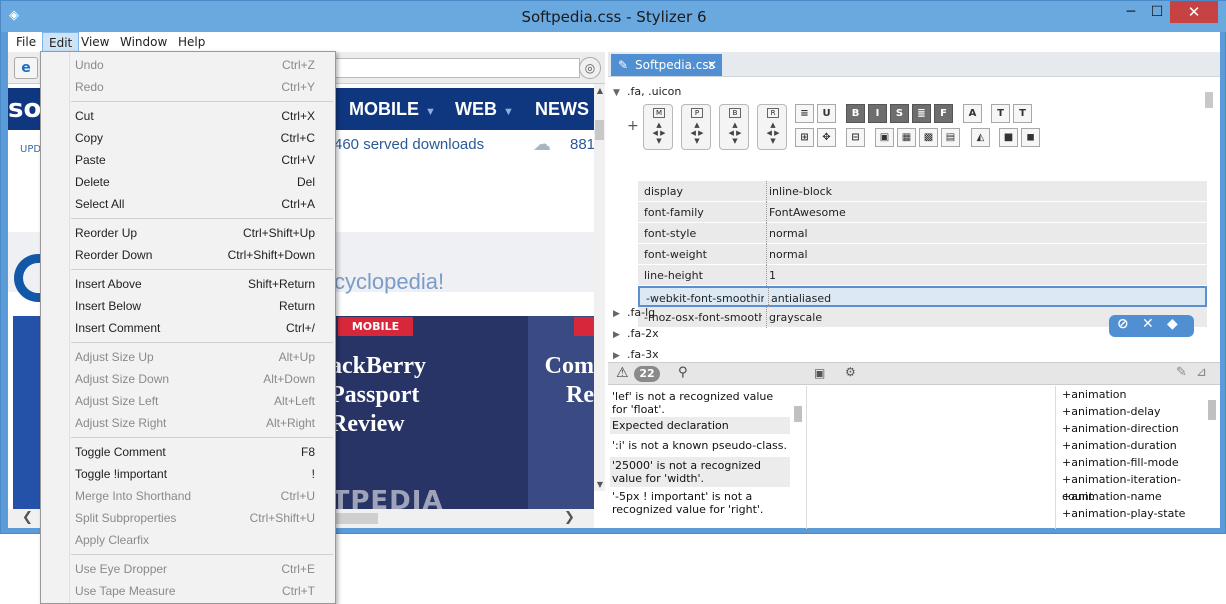  Describe the element at coordinates (188, 284) in the screenshot. I see `menu-item-insert-above: Insert Above Shift+Return` at that location.